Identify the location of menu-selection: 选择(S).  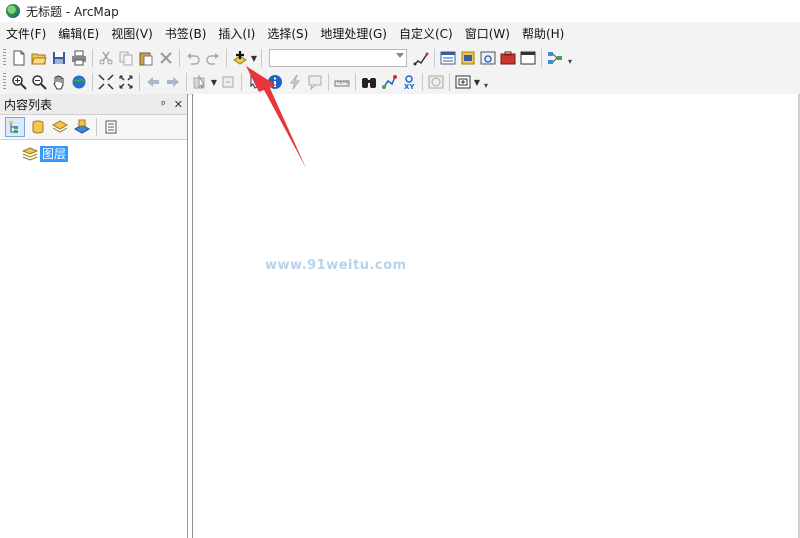
(287, 34).